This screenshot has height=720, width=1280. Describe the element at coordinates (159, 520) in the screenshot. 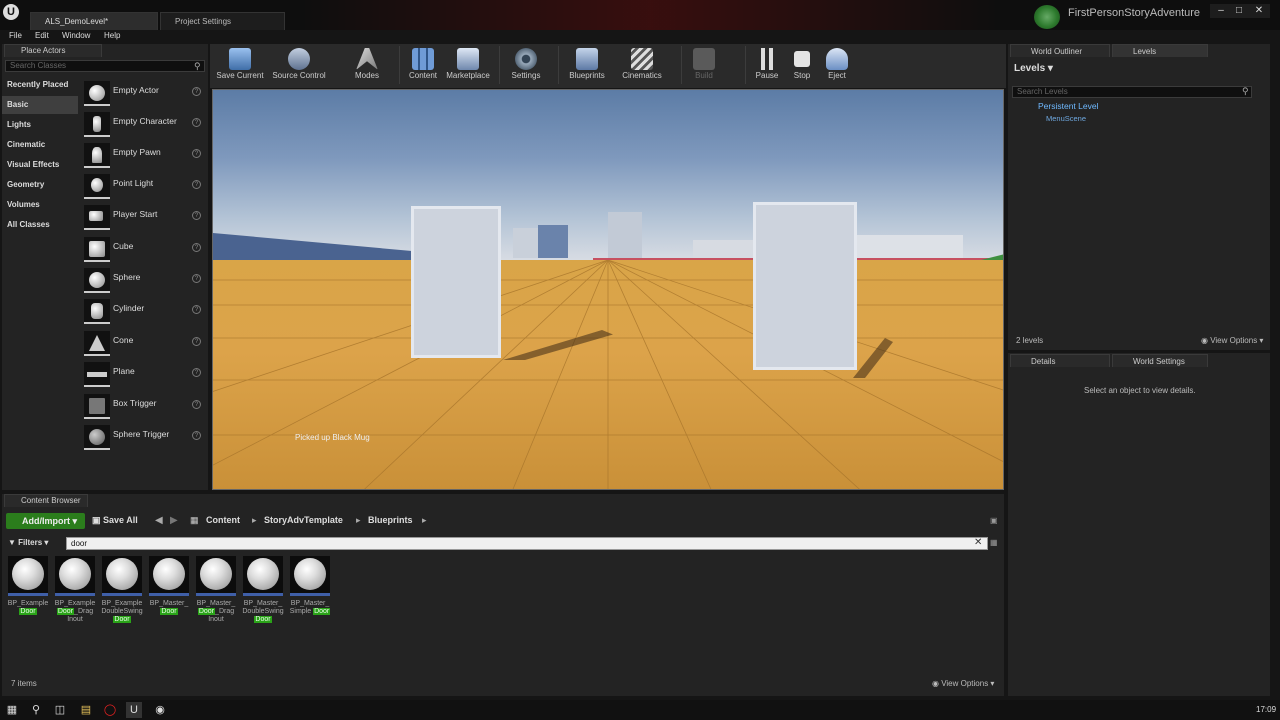

I see `back-arrow-icon: ◀` at that location.